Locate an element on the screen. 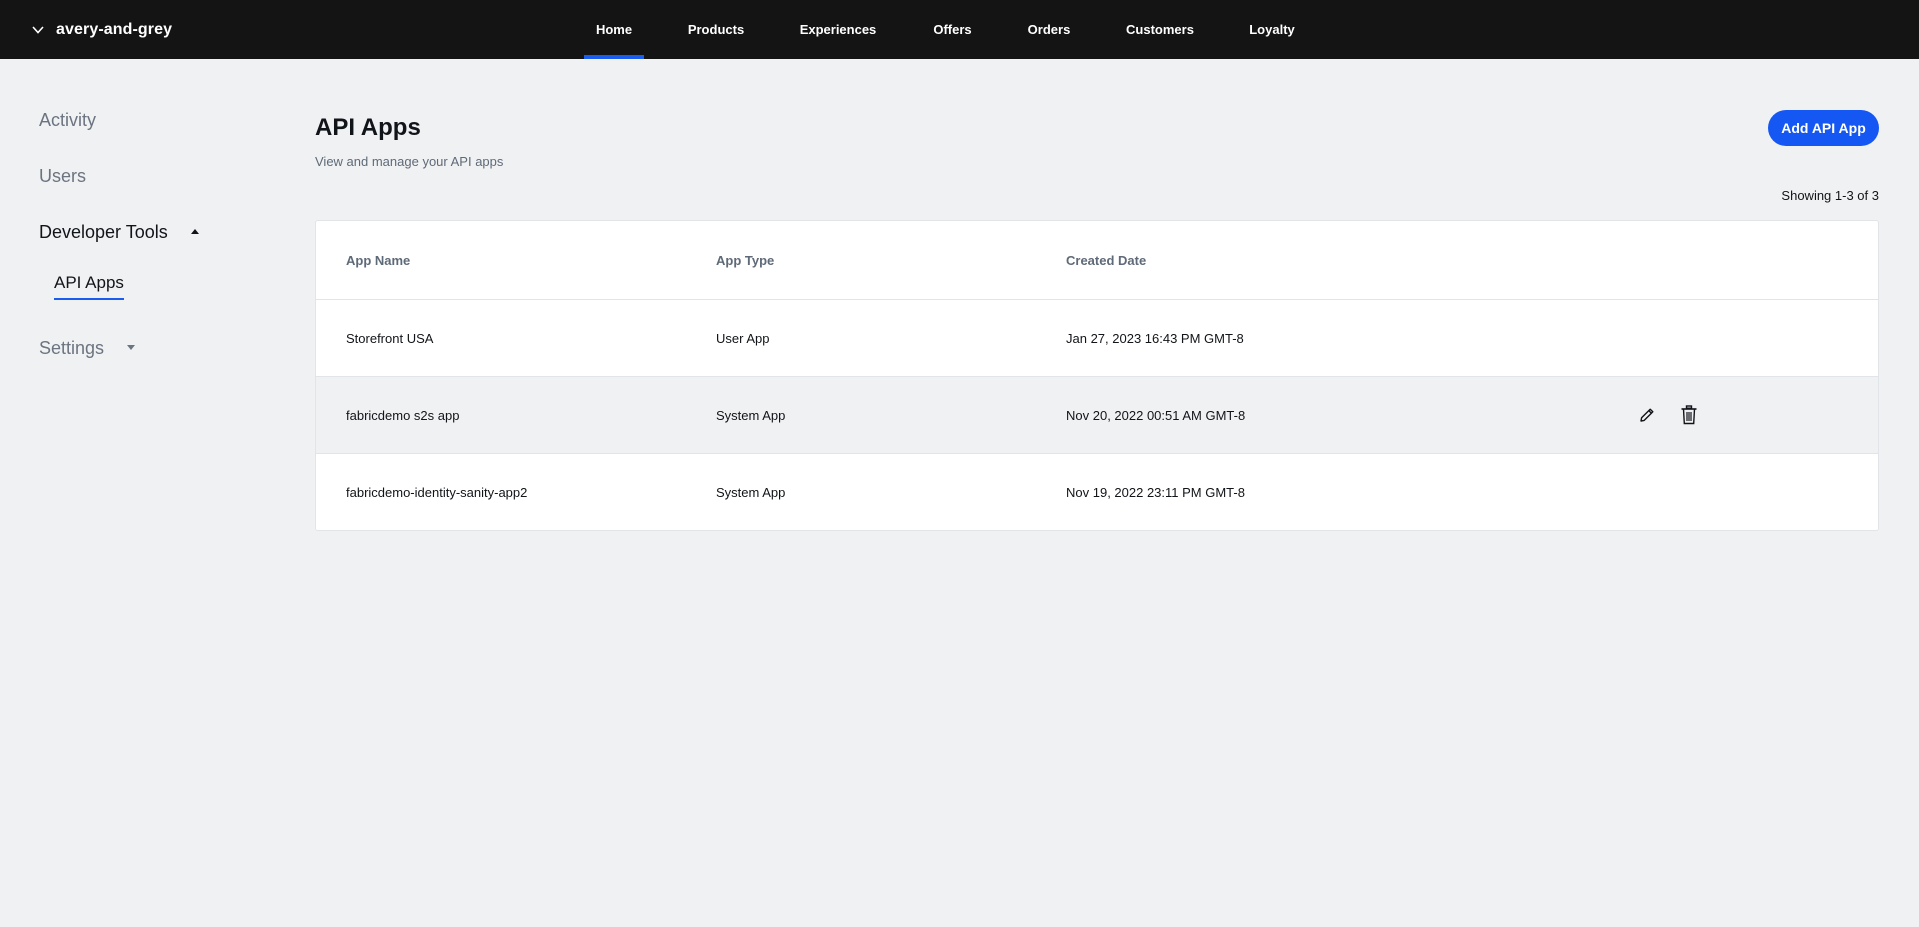  pencil-icon is located at coordinates (1647, 415).